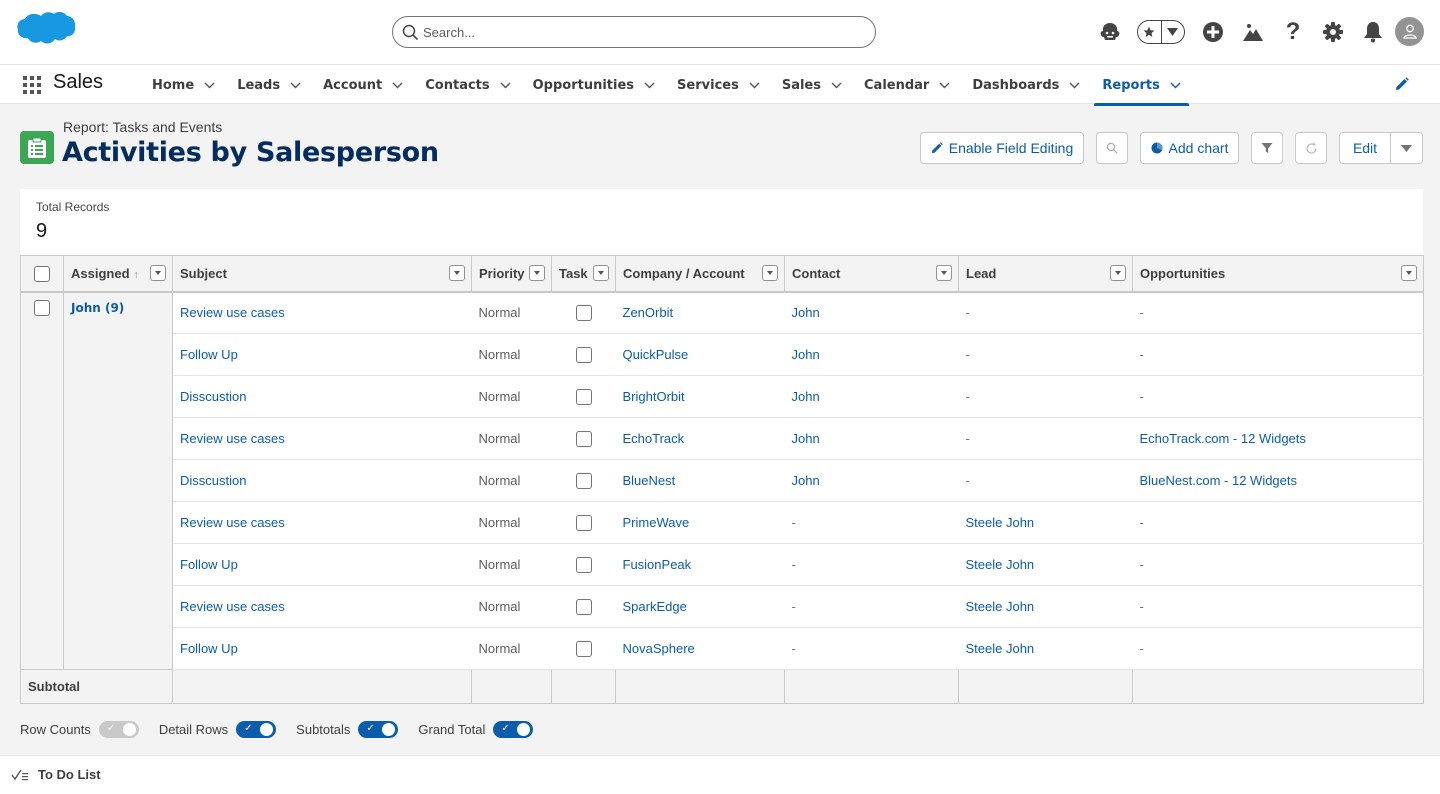  I want to click on user-avatar, so click(1409, 31).